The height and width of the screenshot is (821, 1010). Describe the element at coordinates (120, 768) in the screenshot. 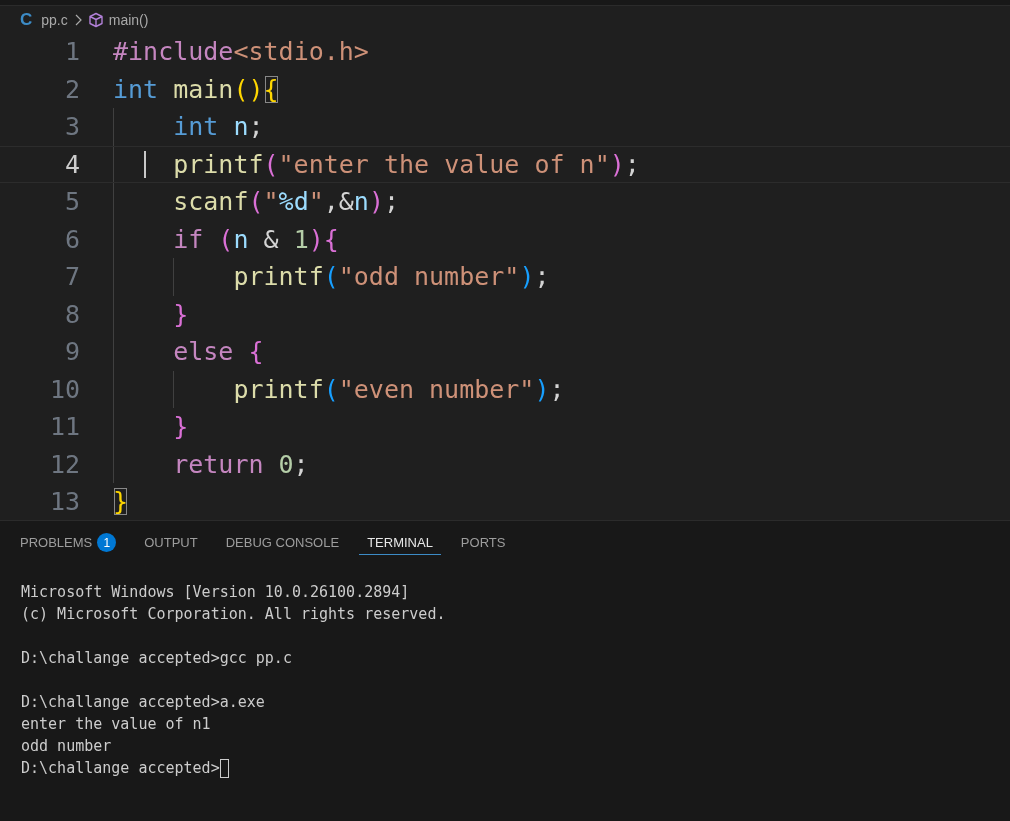

I see `terminal-line: D:\challange accepted>` at that location.